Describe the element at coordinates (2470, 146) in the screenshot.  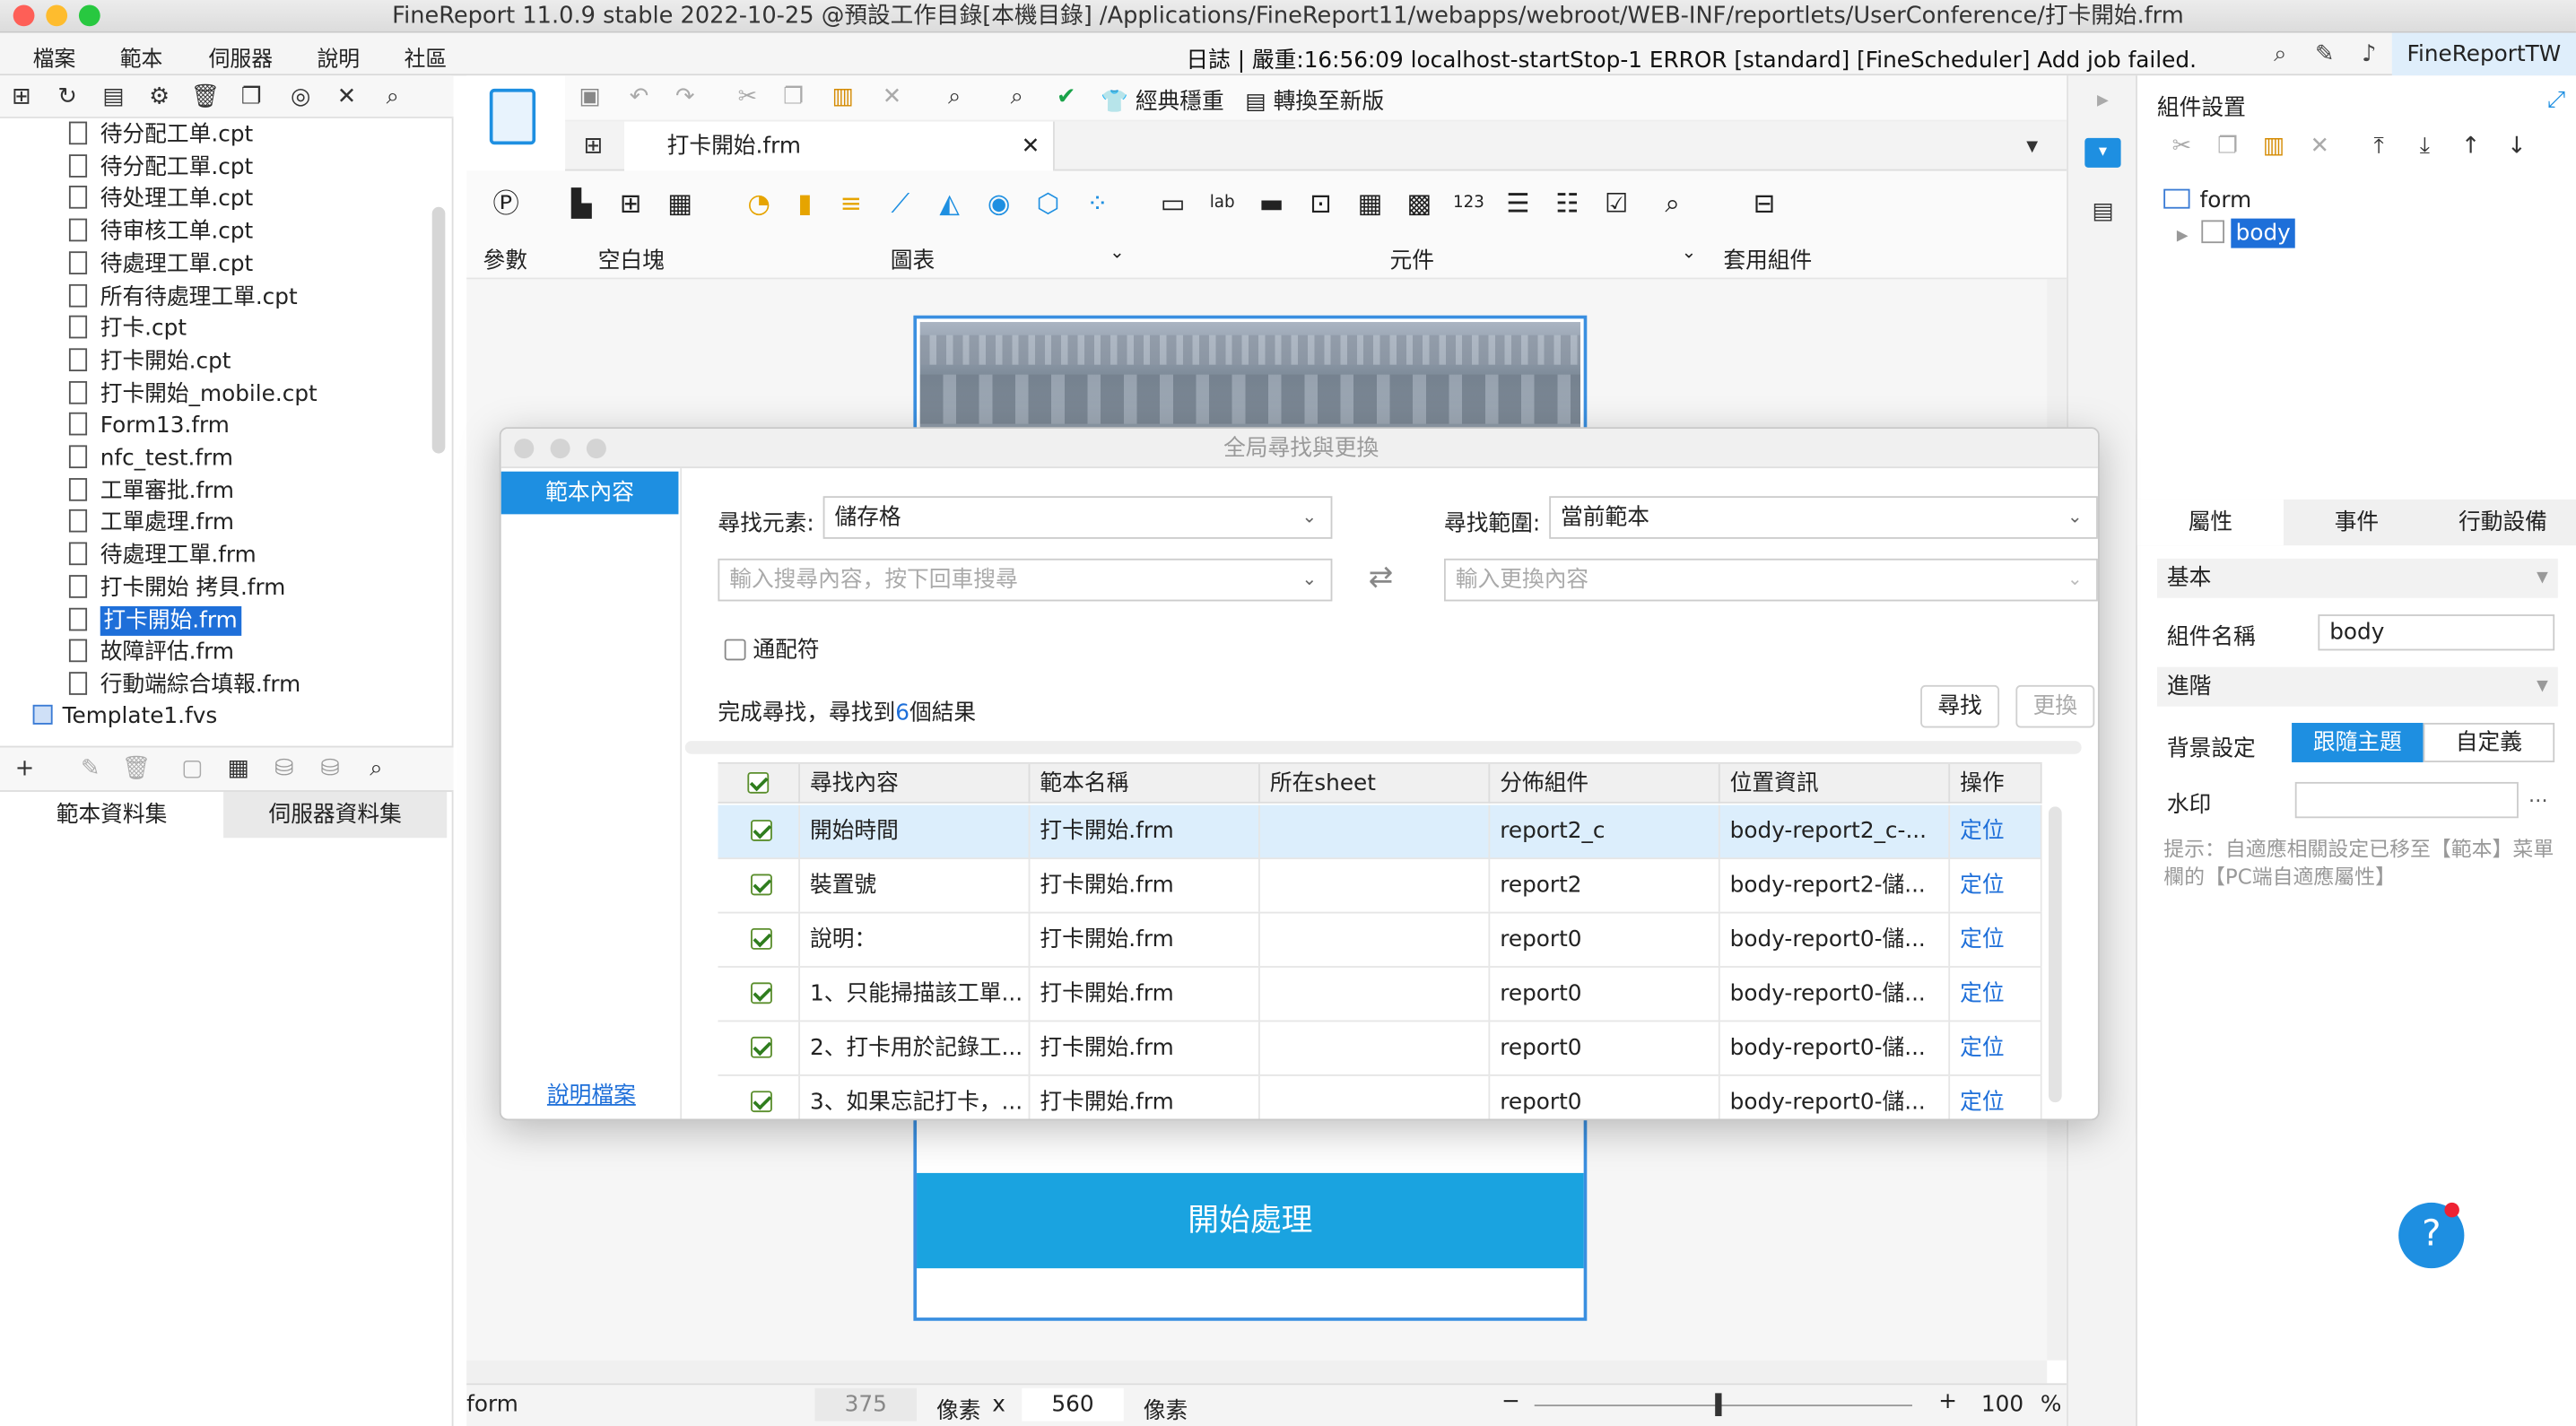
I see `move-up-icon: ↑` at that location.